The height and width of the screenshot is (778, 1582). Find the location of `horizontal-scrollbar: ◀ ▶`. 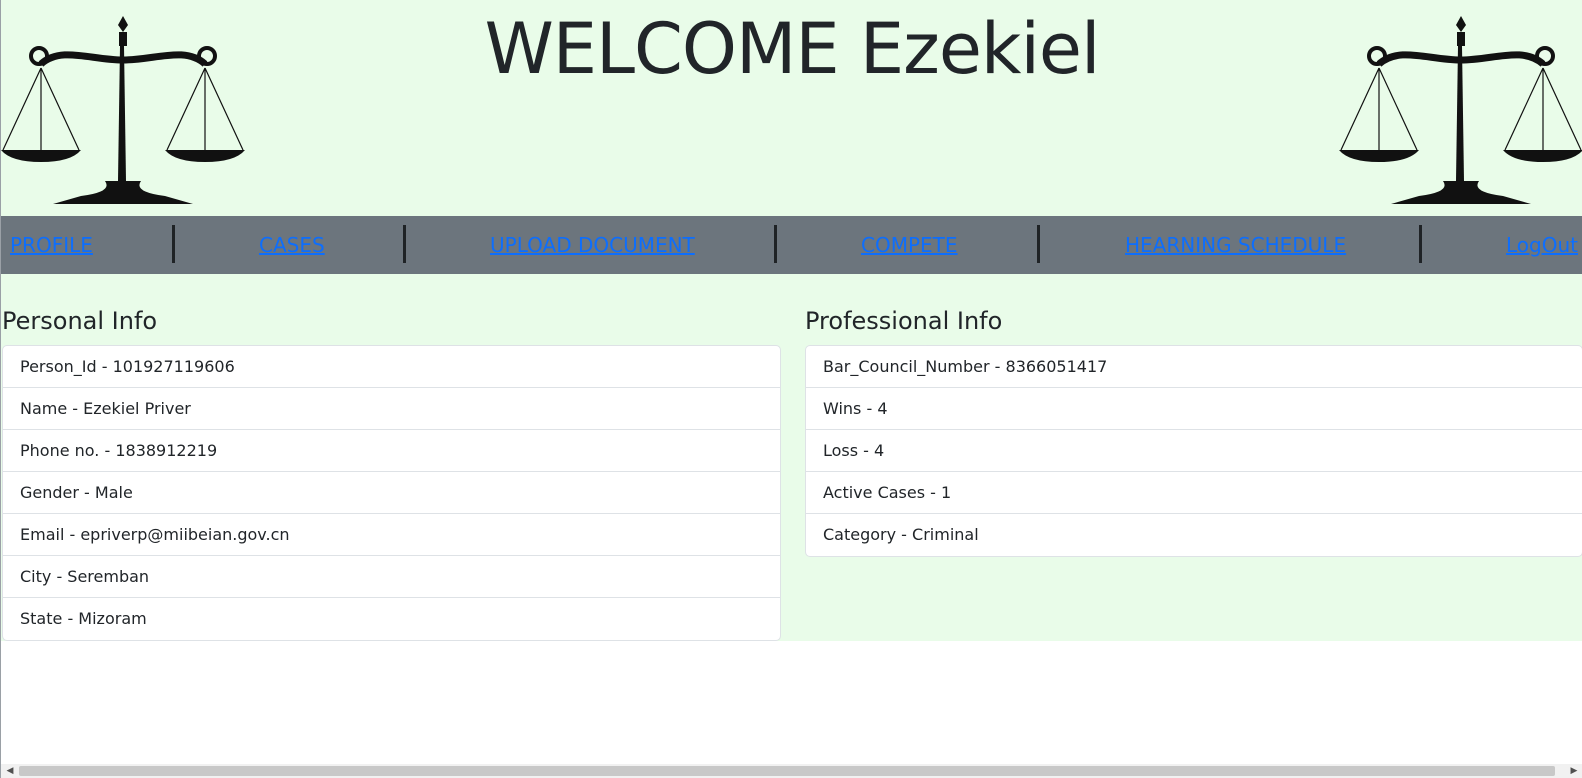

horizontal-scrollbar: ◀ ▶ is located at coordinates (791, 771).